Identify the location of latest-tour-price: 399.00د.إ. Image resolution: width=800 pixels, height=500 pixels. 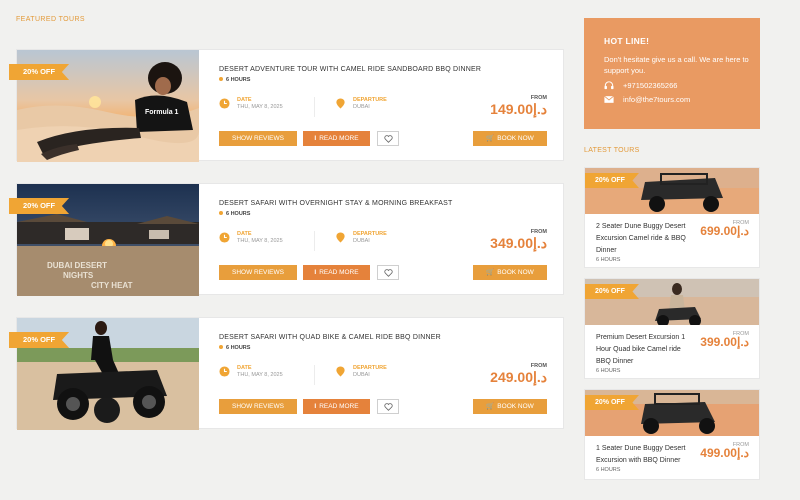
(724, 342).